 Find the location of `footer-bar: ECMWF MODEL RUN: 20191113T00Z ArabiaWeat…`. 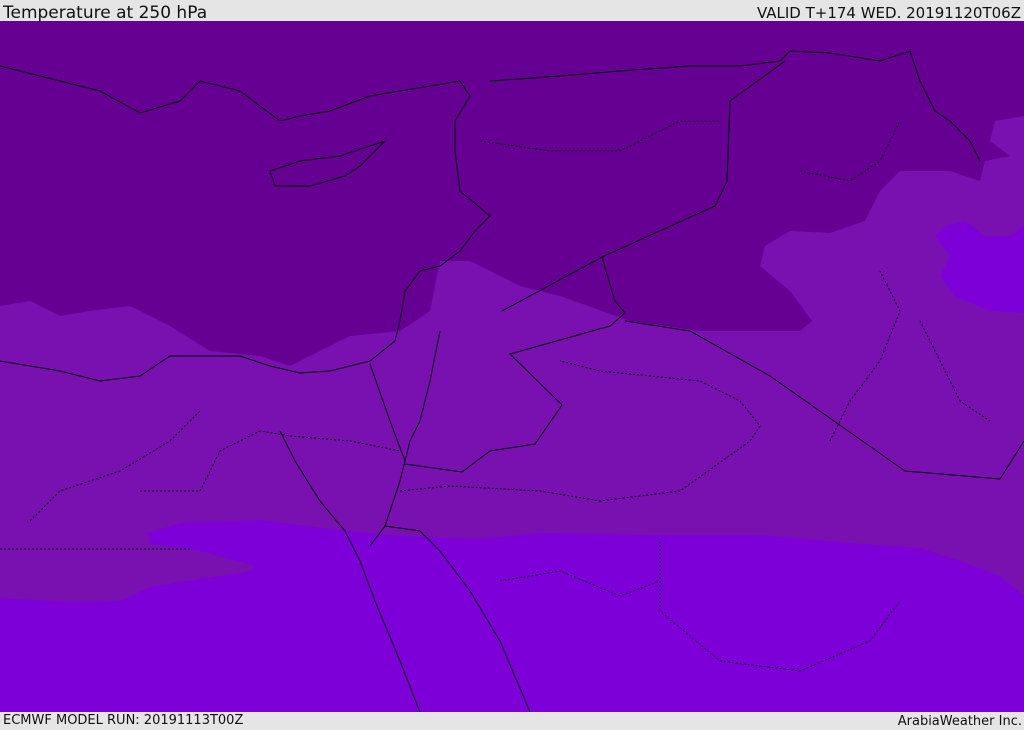

footer-bar: ECMWF MODEL RUN: 20191113T00Z ArabiaWeat… is located at coordinates (512, 720).